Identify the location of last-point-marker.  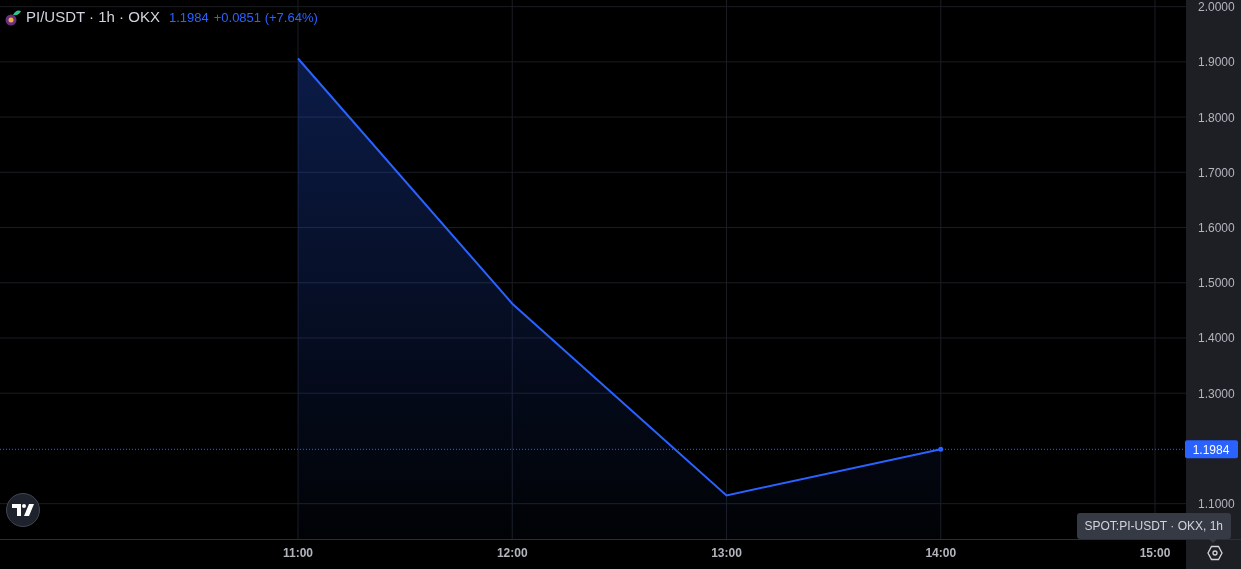
(941, 449).